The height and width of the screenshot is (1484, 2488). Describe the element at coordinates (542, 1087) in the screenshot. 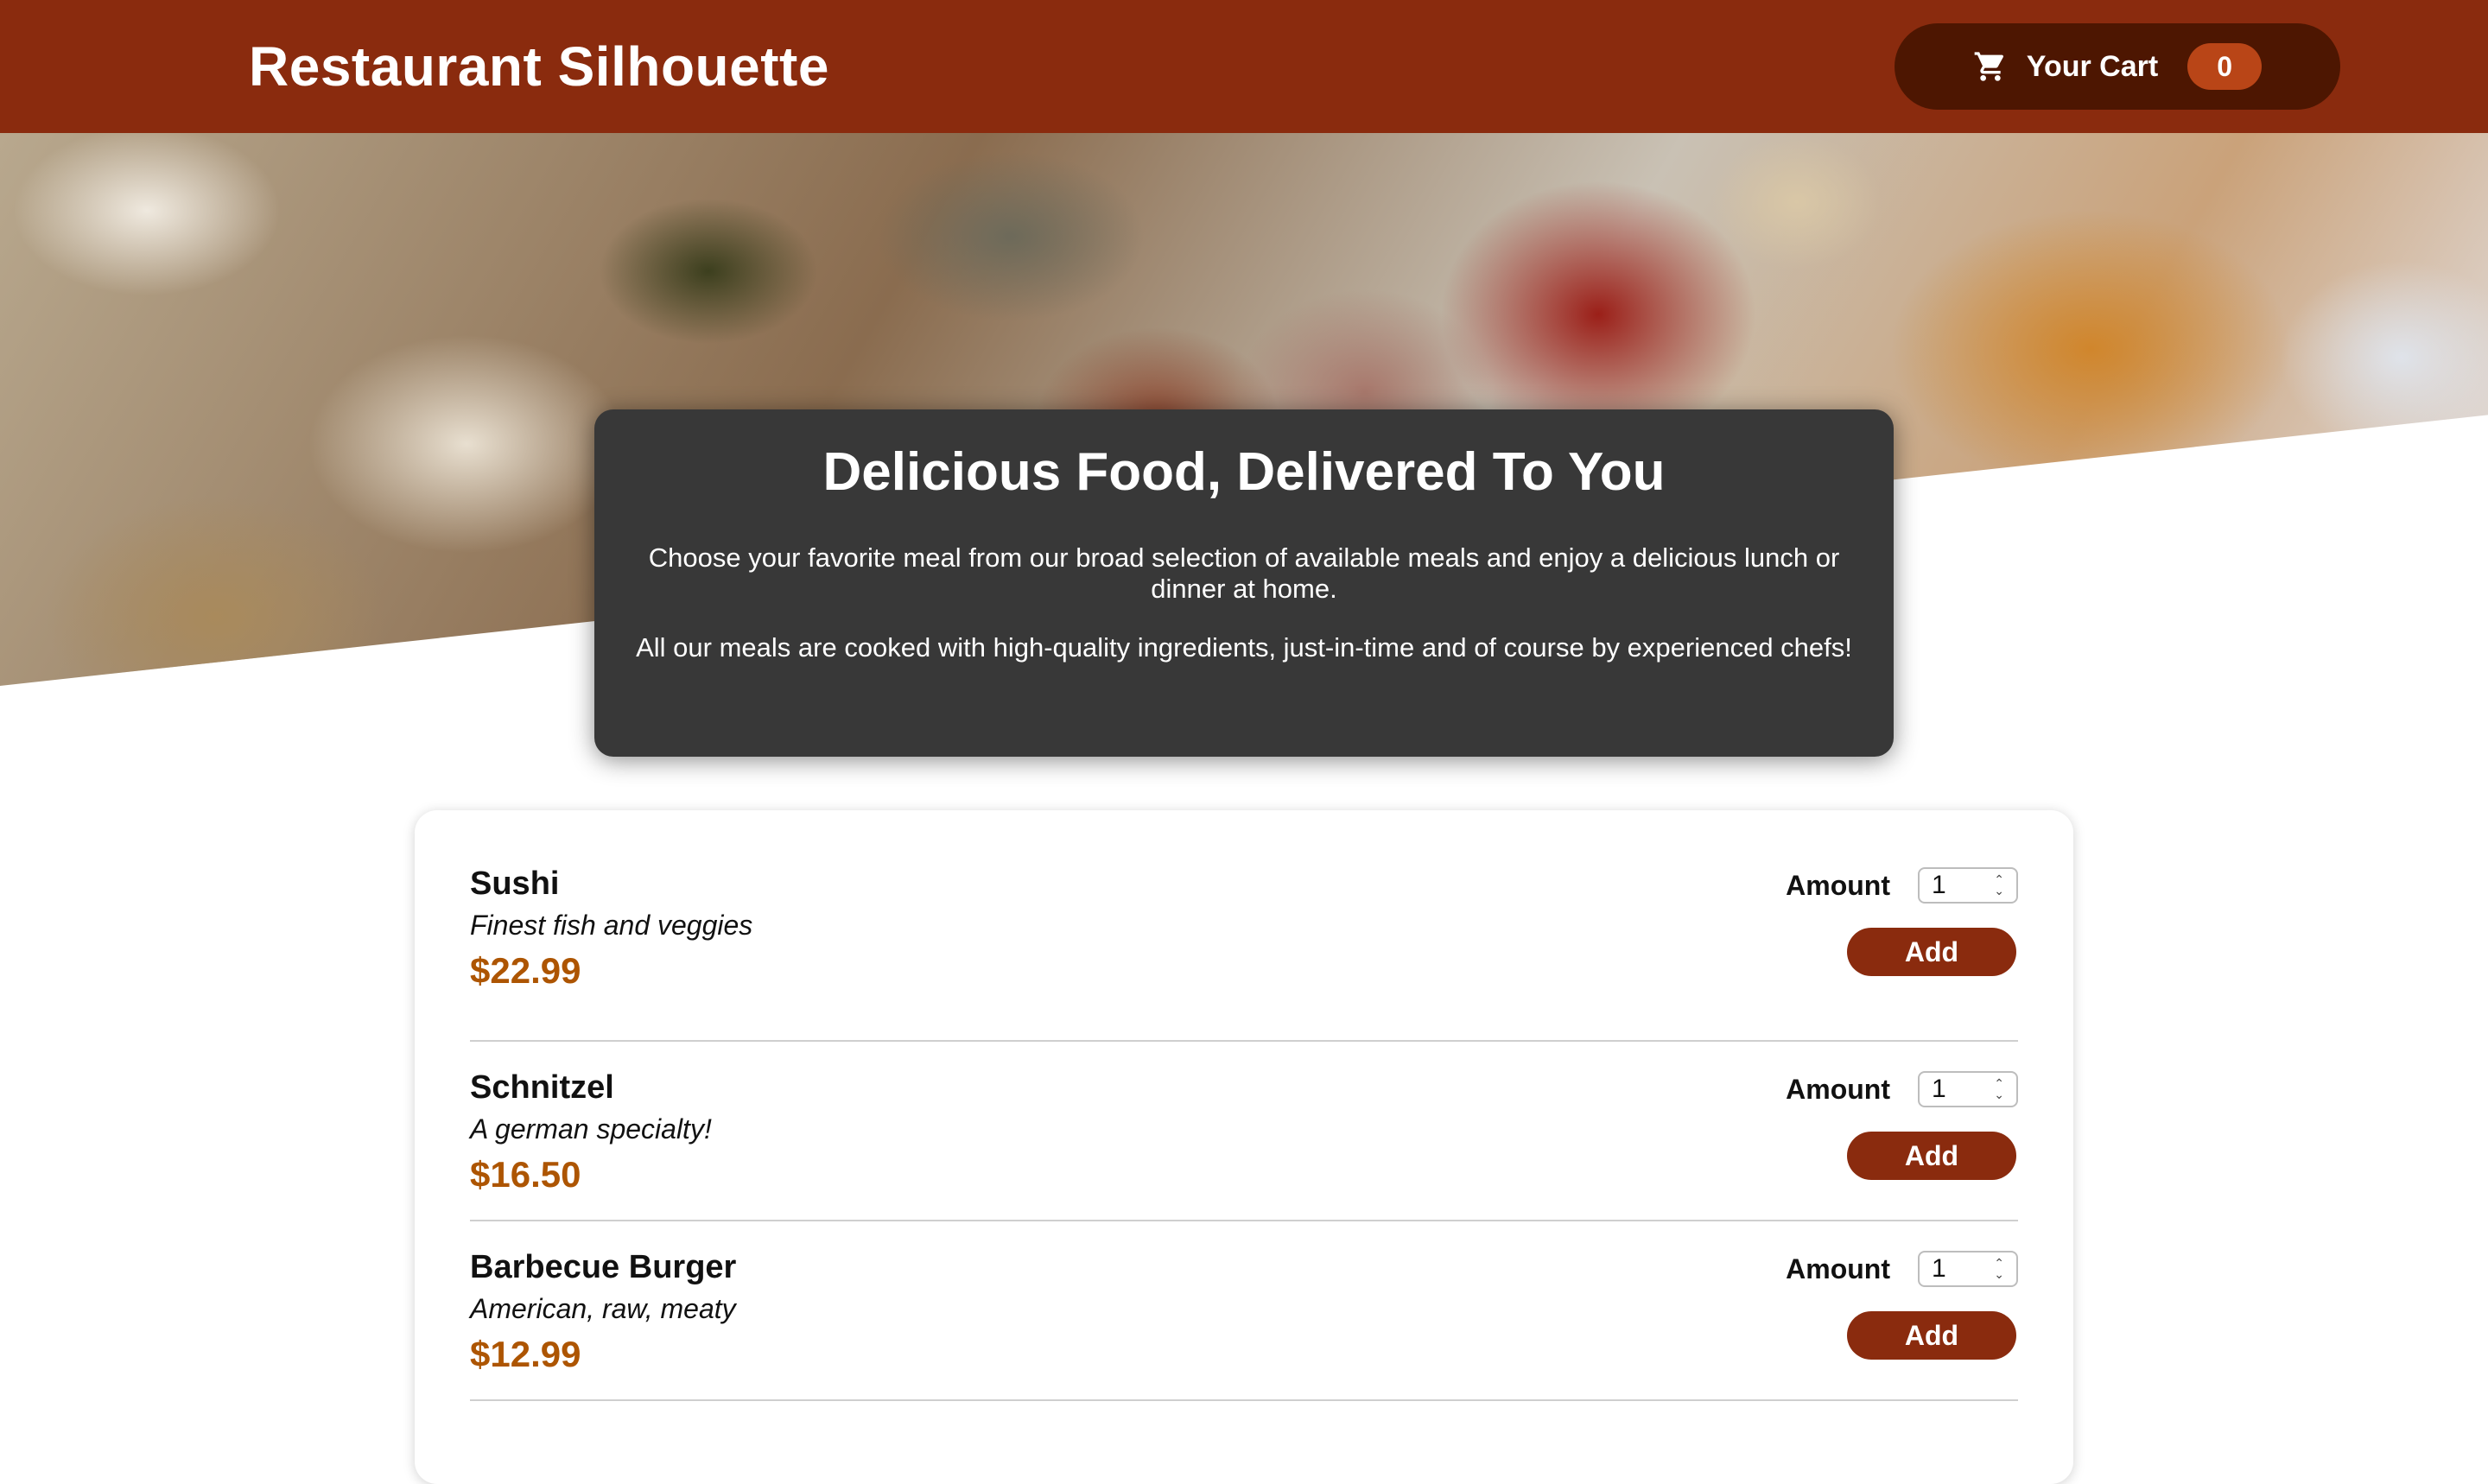

I see `meal-name: Schnitzel` at that location.